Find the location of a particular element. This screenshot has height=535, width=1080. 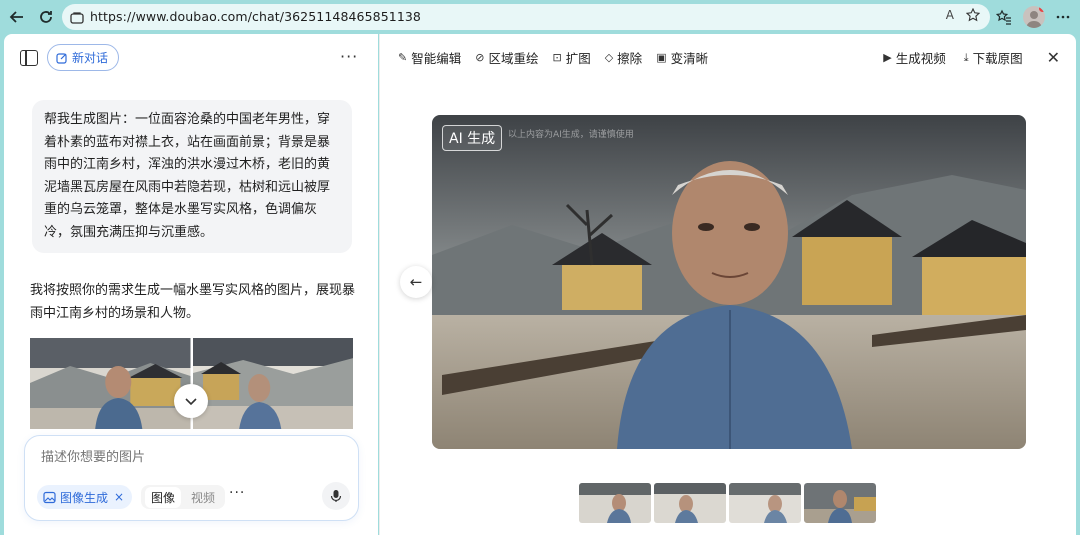

region-redraw-button: ⊘ 区域重绘 is located at coordinates (506, 57).